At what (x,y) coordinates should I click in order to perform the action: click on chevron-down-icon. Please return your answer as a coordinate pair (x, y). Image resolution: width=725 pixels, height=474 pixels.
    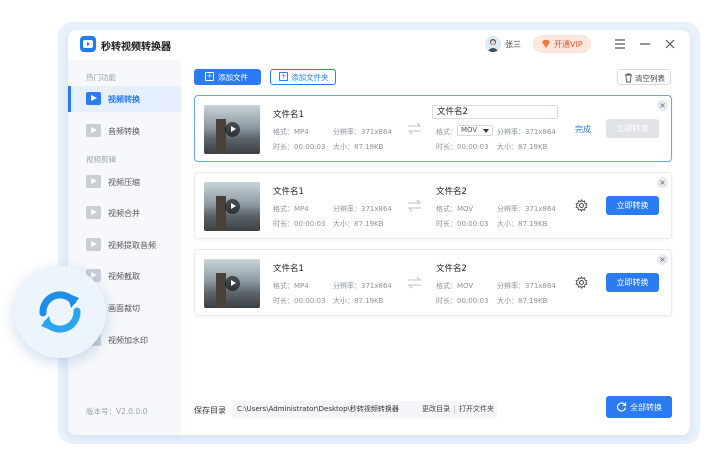
    Looking at the image, I should click on (486, 131).